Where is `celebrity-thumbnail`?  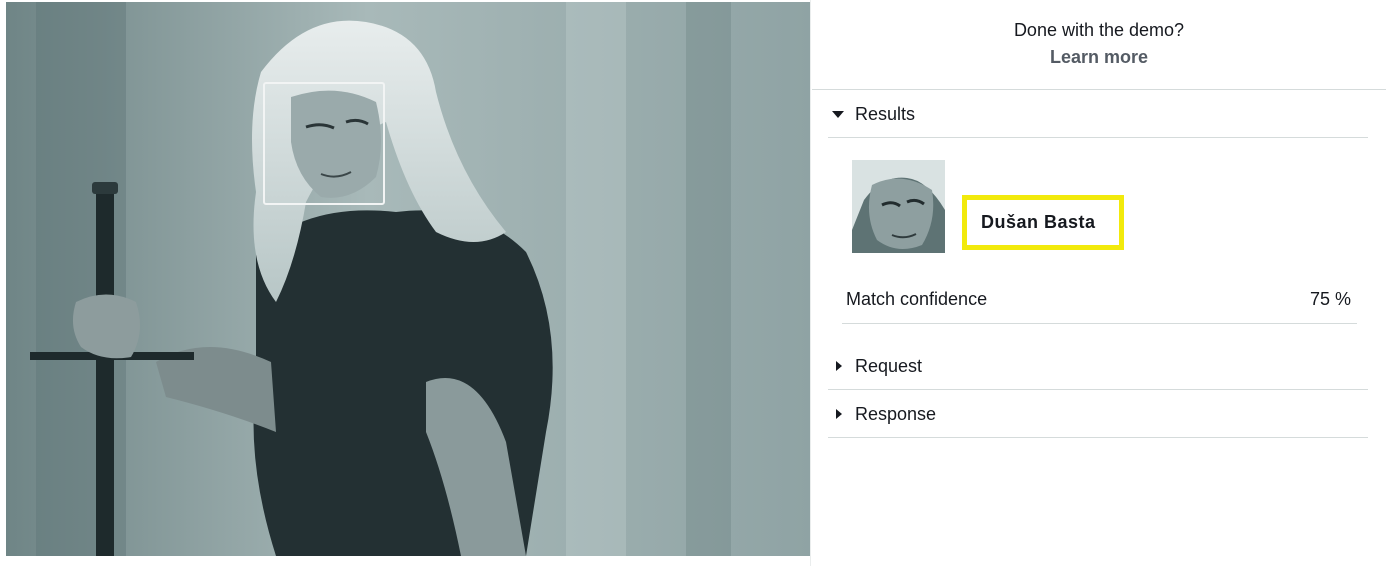
celebrity-thumbnail is located at coordinates (898, 206).